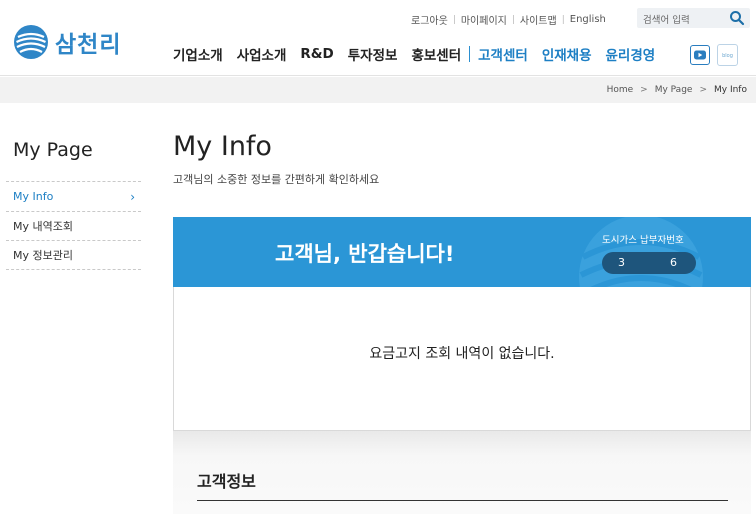 The width and height of the screenshot is (756, 514). Describe the element at coordinates (88, 45) in the screenshot. I see `logo-text: 삼천리` at that location.